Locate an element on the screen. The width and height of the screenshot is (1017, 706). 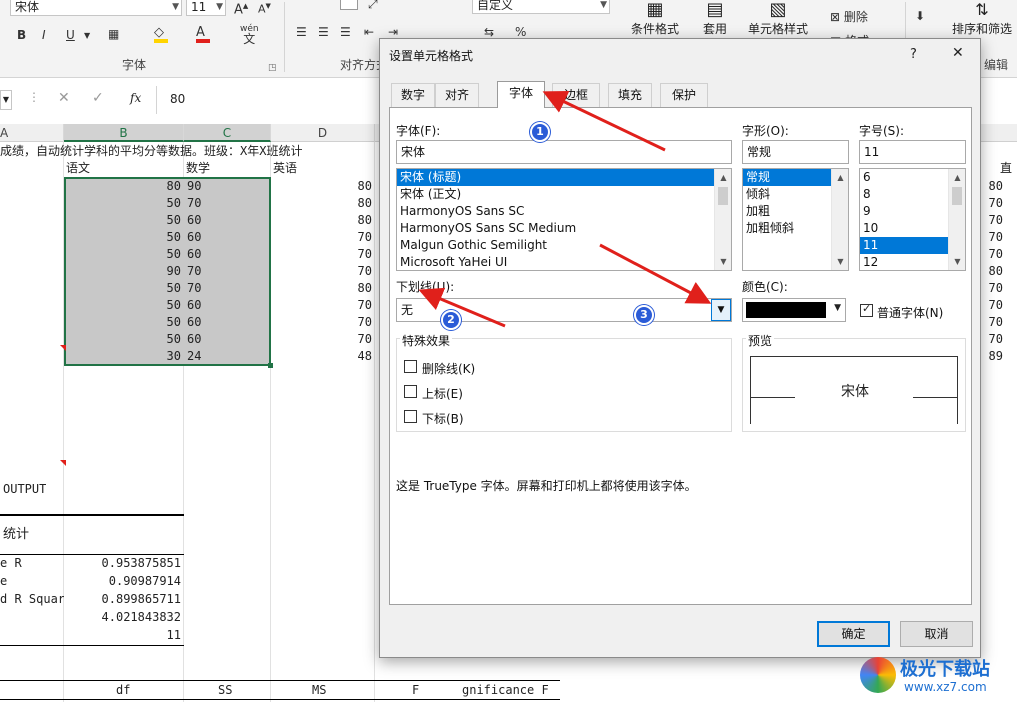
stat-value: 0.953875851 is located at coordinates (124, 563).